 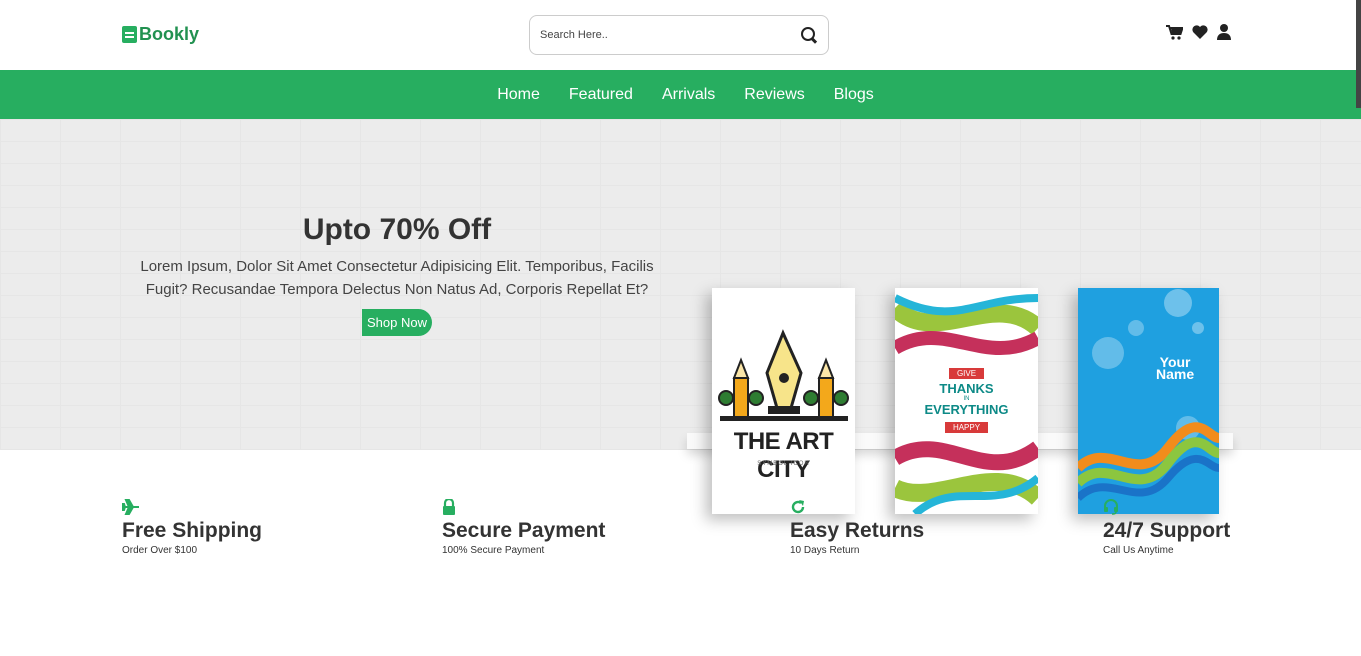 I want to click on book-cover-your-name: Your Name, so click(x=1148, y=401).